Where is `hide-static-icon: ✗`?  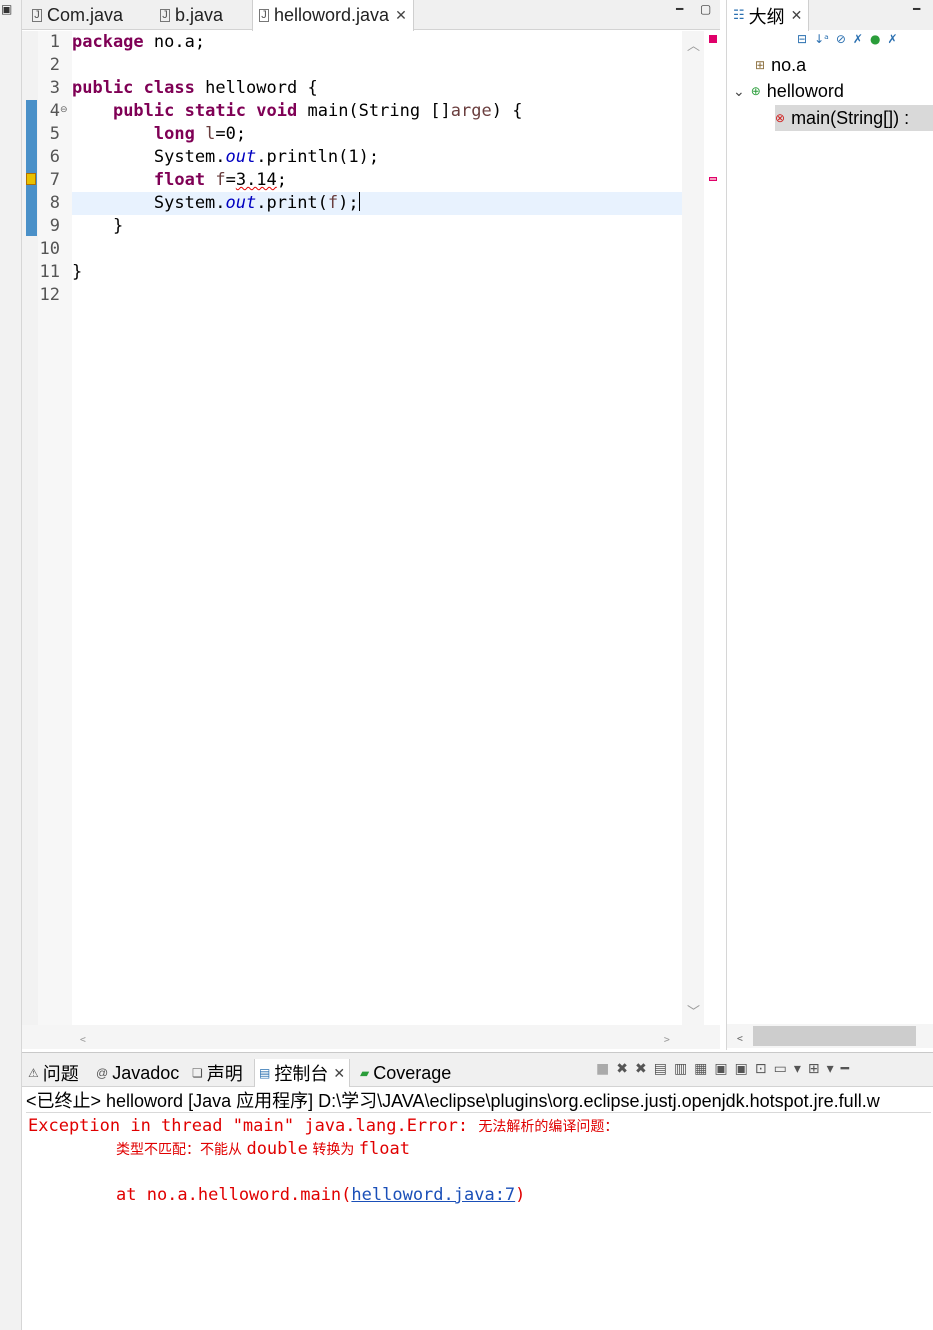 hide-static-icon: ✗ is located at coordinates (858, 41).